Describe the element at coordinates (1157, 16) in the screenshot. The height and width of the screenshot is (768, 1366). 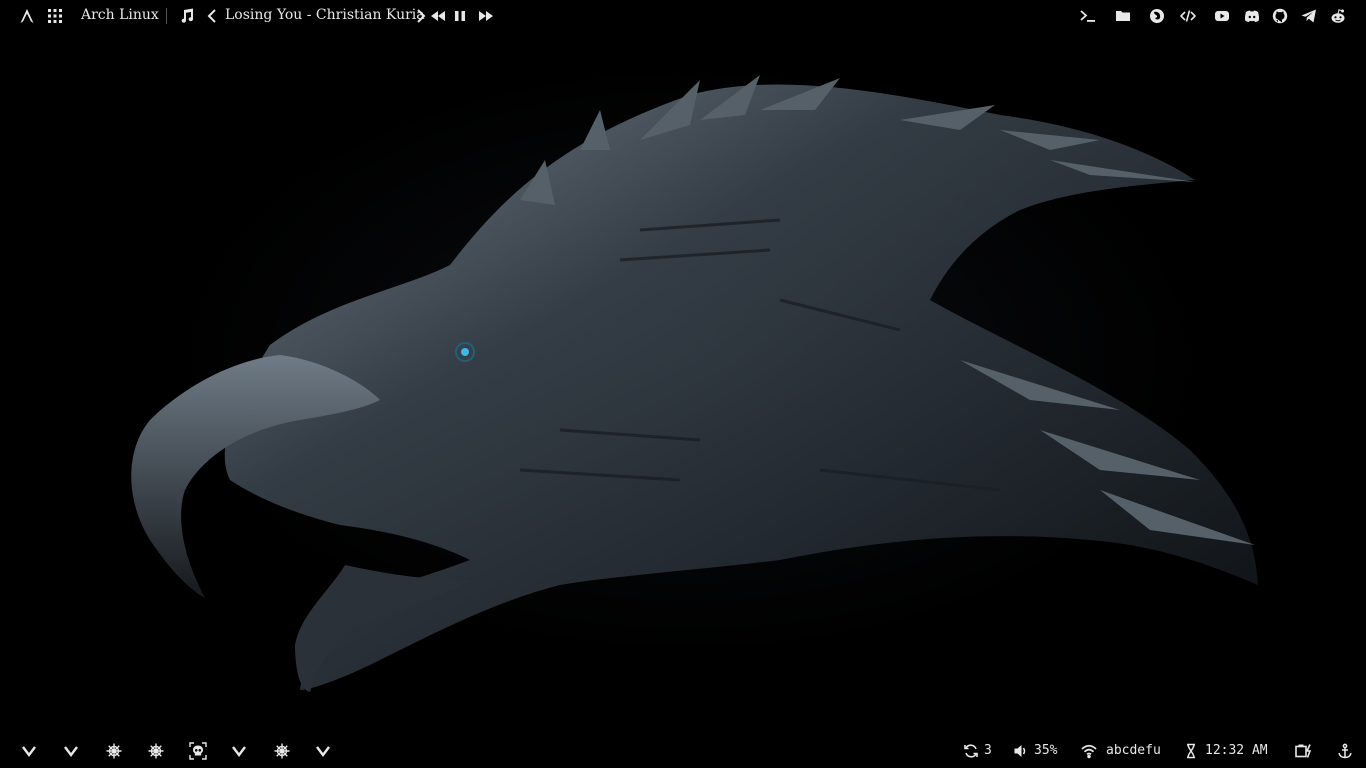
I see `firefox-icon` at that location.